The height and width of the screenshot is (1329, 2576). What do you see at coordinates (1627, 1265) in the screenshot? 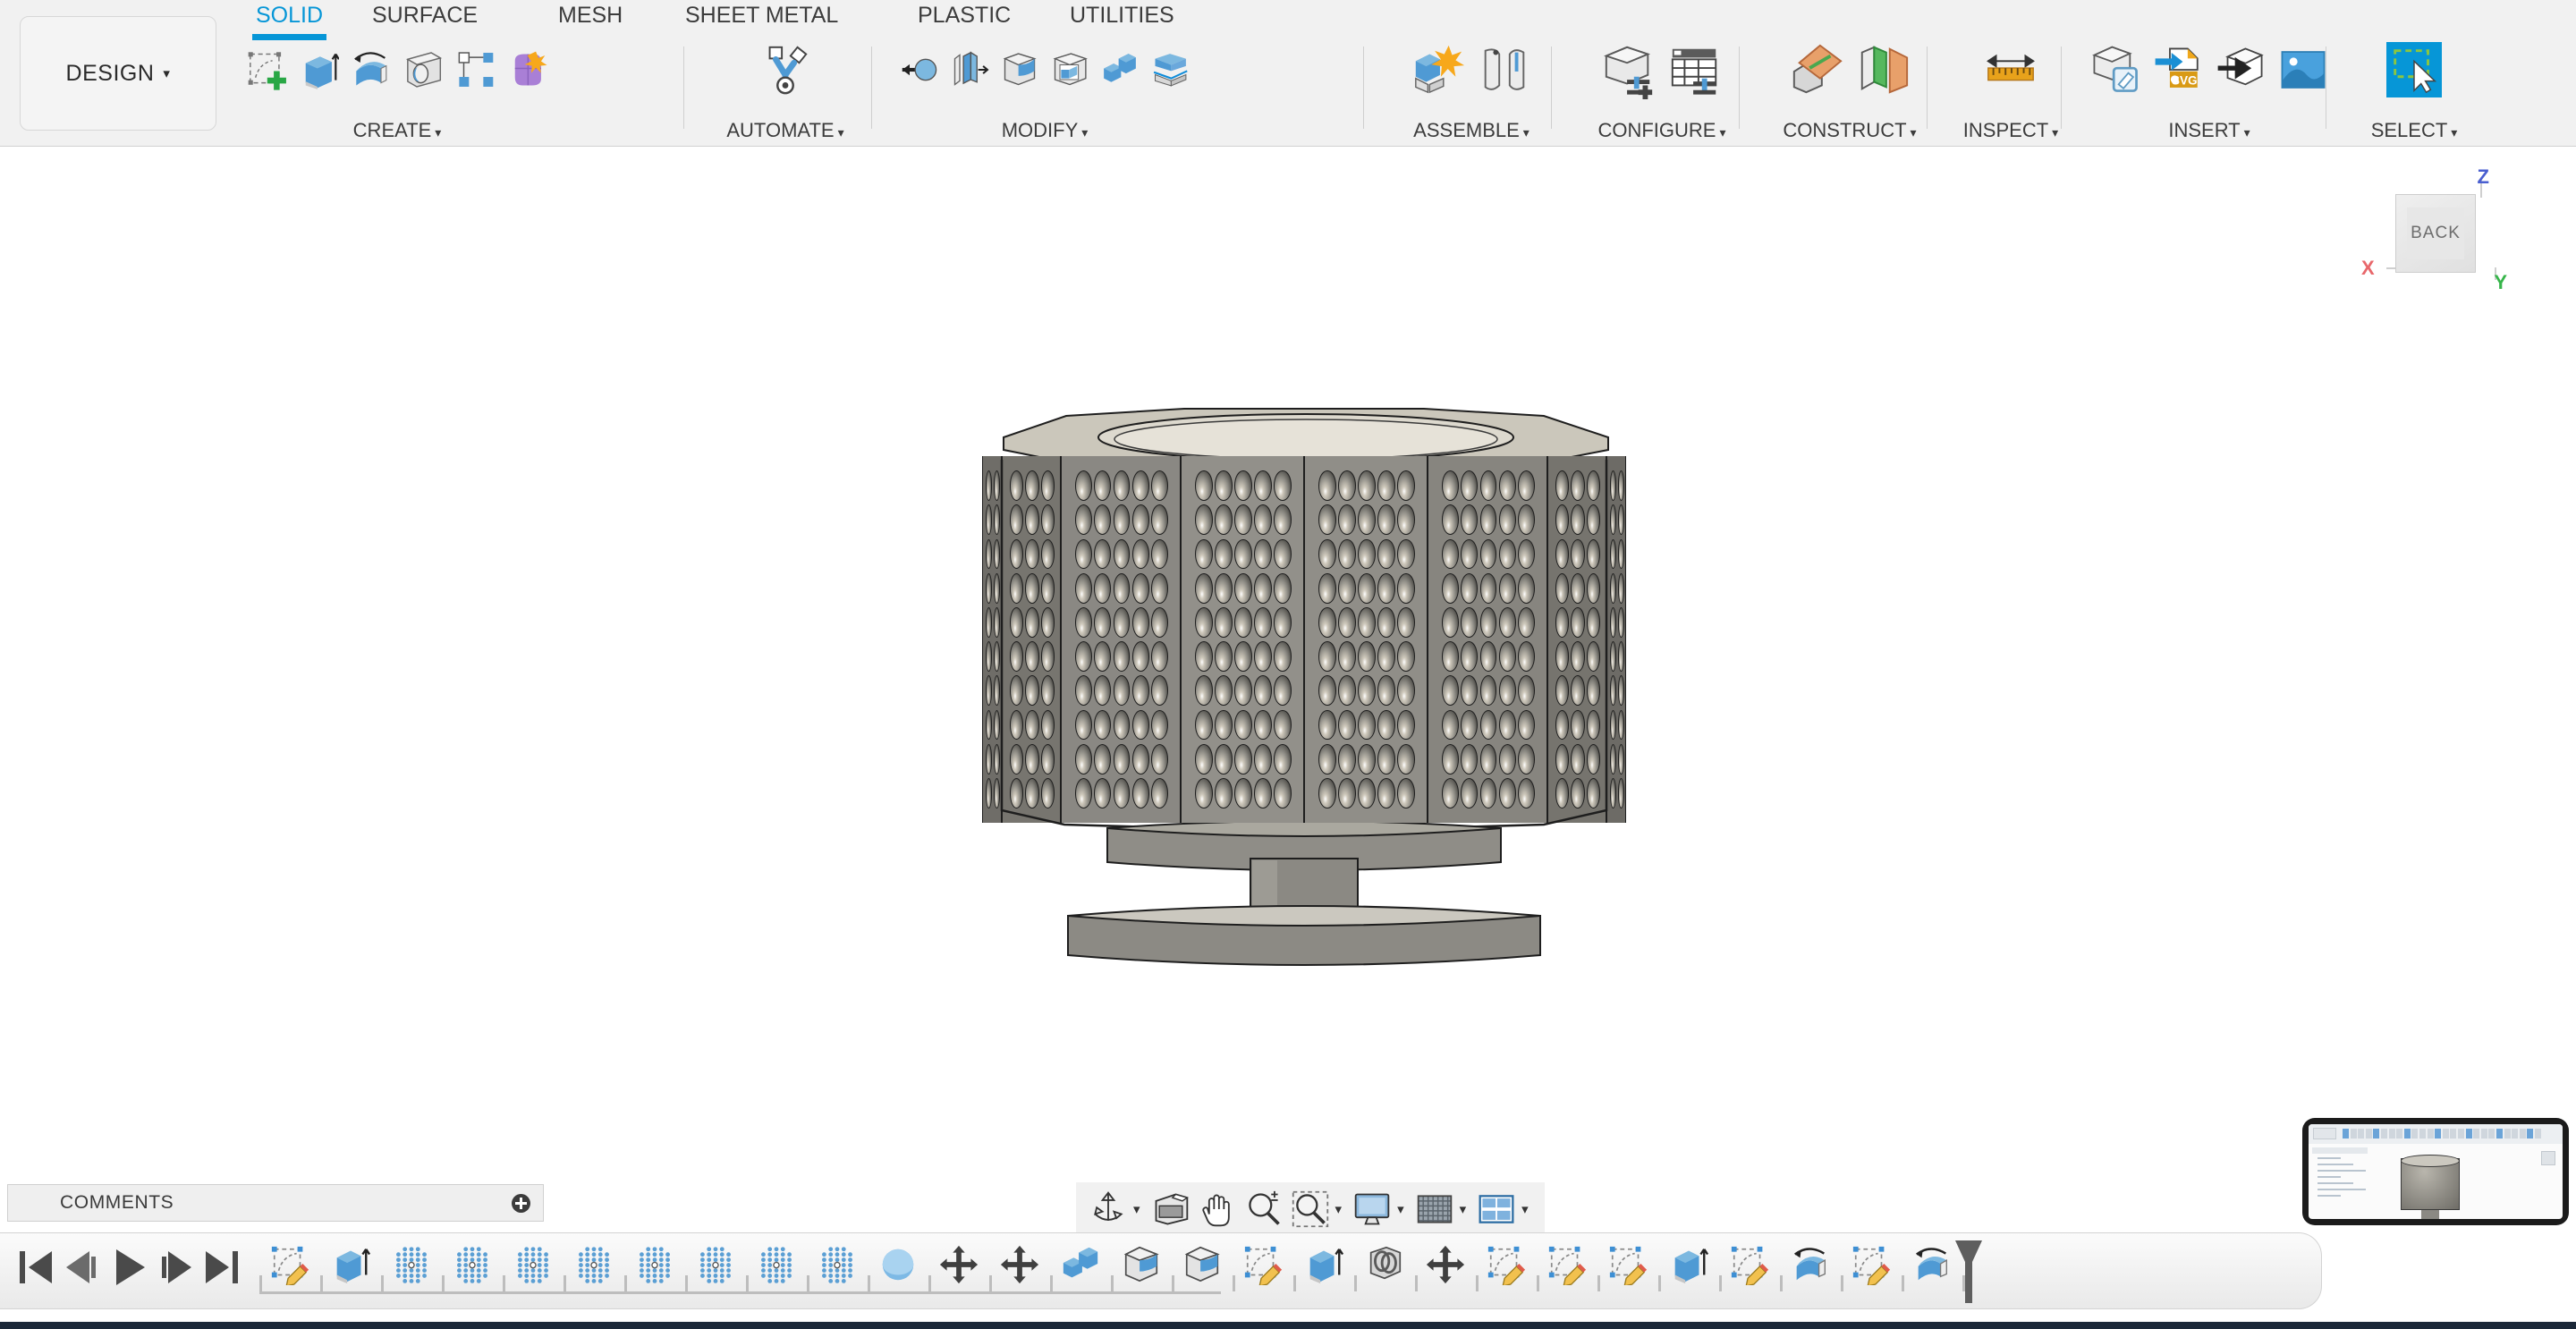
I see `timeline-feature-22-sketch-icon` at bounding box center [1627, 1265].